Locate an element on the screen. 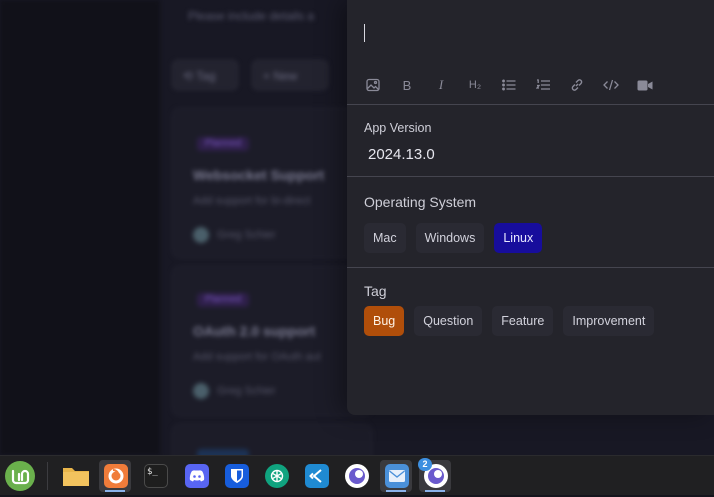 This screenshot has width=714, height=497. background-hint-text: Please include details a is located at coordinates (251, 16).